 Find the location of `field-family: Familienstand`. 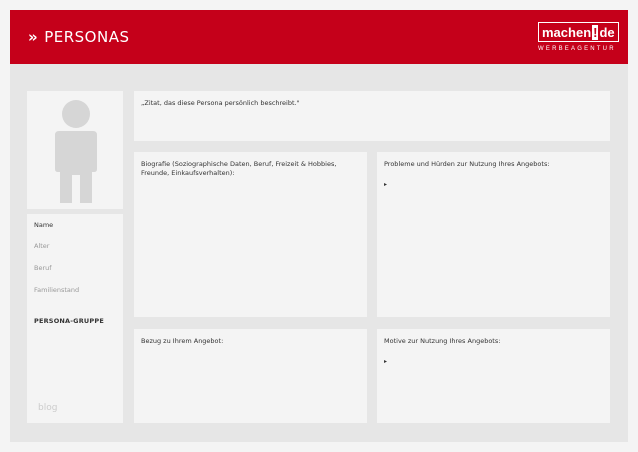

field-family: Familienstand is located at coordinates (57, 290).